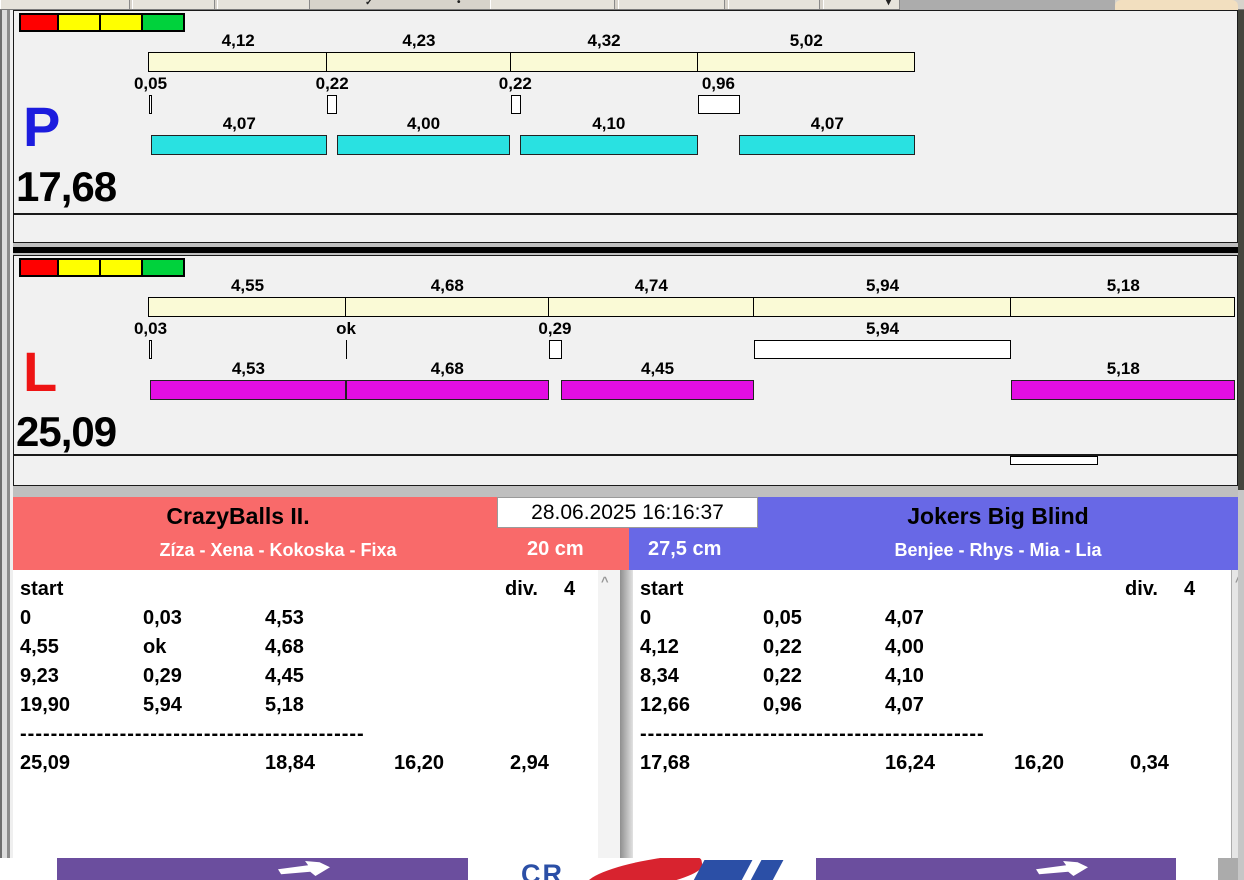 The width and height of the screenshot is (1244, 880). Describe the element at coordinates (605, 581) in the screenshot. I see `scroll-up-icon: ^` at that location.